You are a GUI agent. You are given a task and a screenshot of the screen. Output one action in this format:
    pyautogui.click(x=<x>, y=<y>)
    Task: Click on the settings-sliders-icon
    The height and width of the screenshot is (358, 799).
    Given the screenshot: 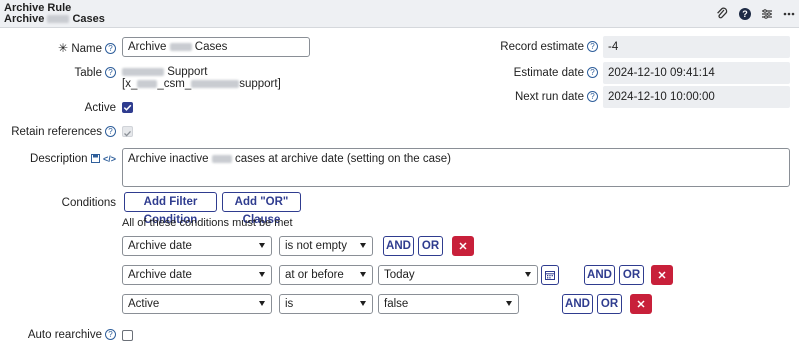 What is the action you would take?
    pyautogui.click(x=767, y=14)
    